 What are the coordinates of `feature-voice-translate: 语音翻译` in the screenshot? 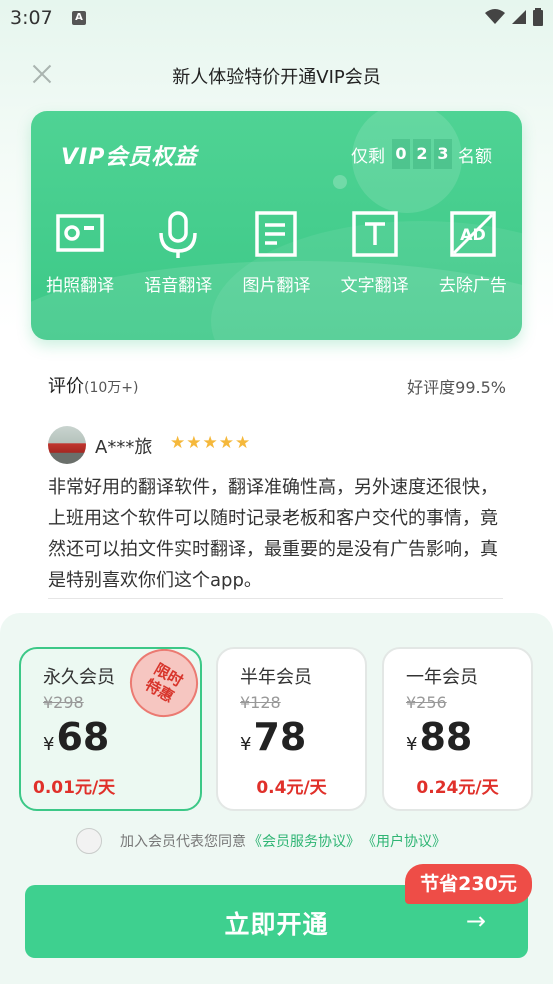 It's located at (178, 253).